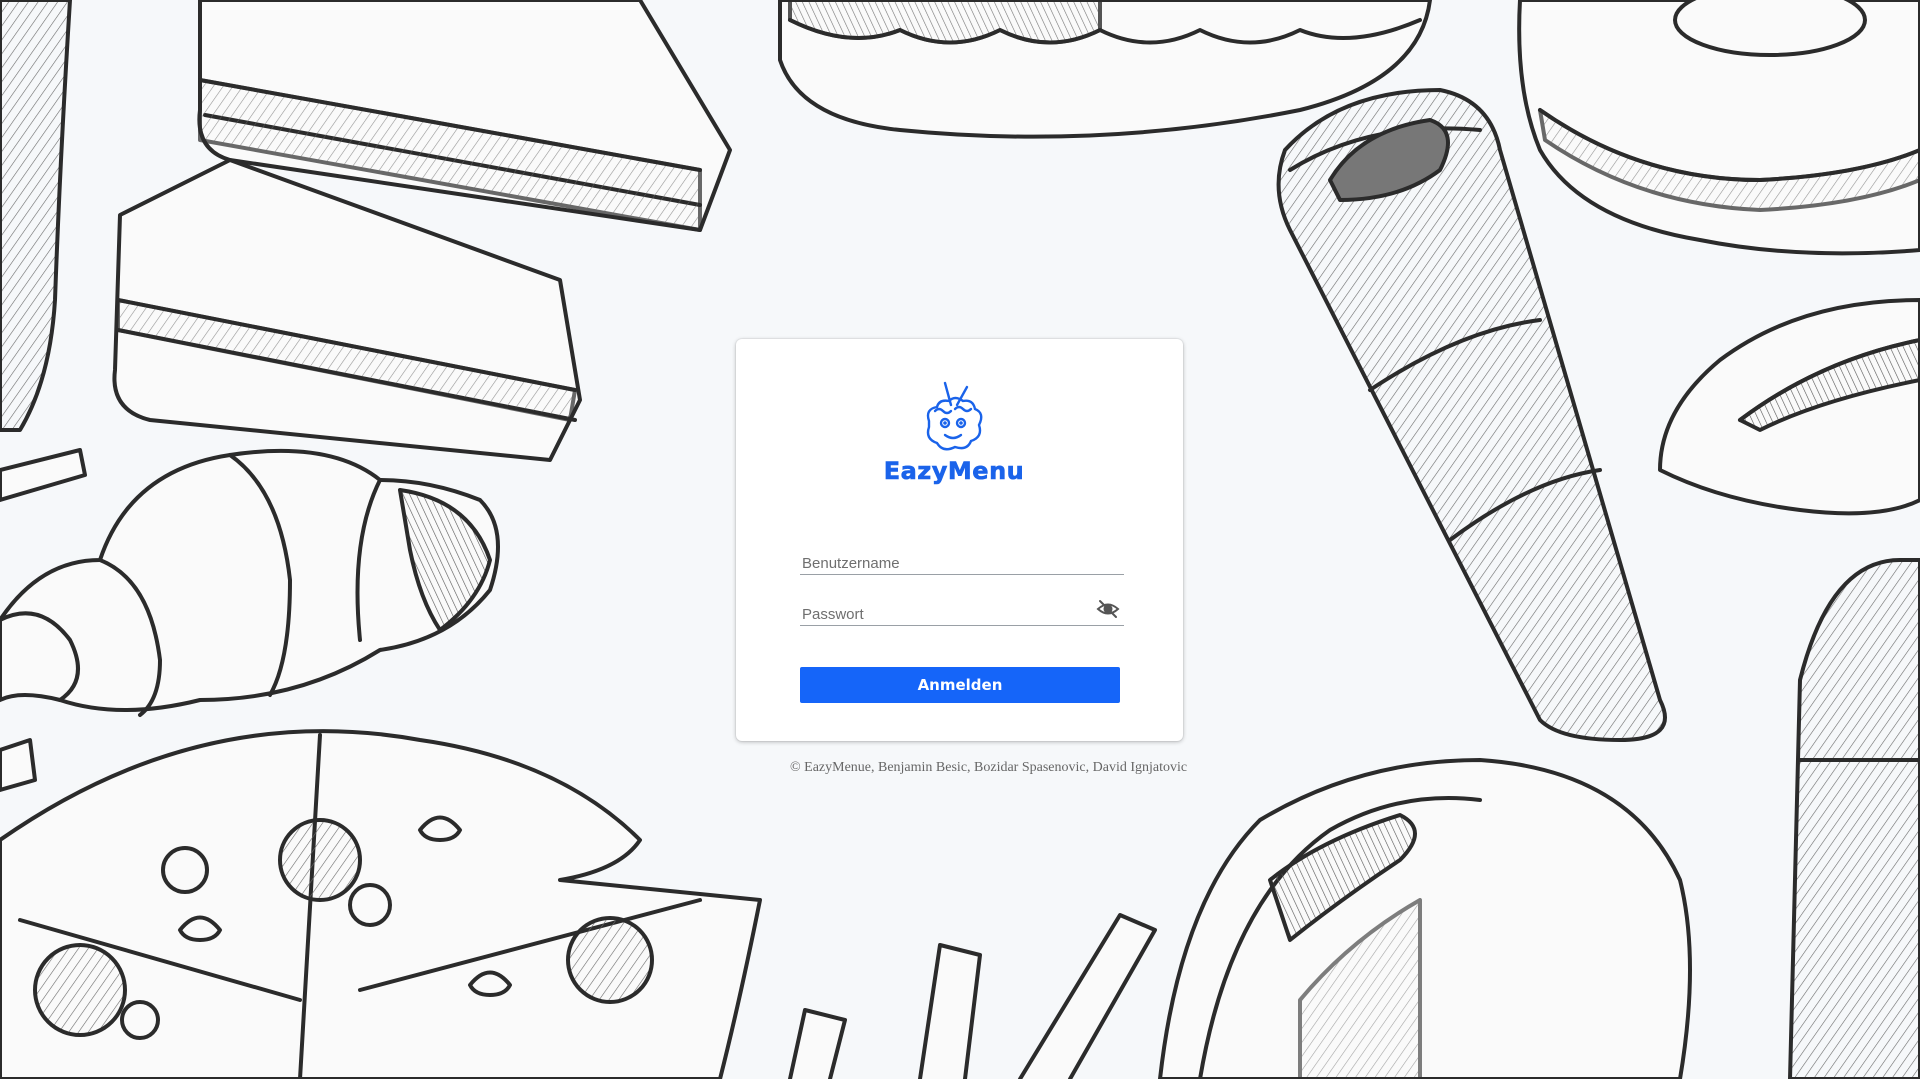 This screenshot has height=1079, width=1920. What do you see at coordinates (960, 685) in the screenshot?
I see `login-button: Anmelden` at bounding box center [960, 685].